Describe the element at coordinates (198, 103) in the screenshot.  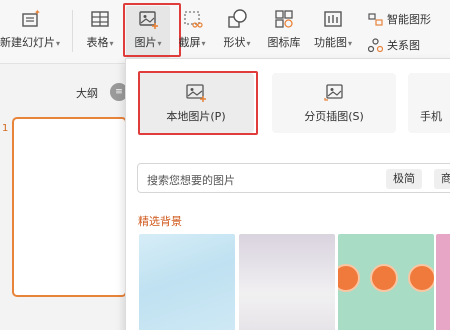
I see `local-picture-highlight` at that location.